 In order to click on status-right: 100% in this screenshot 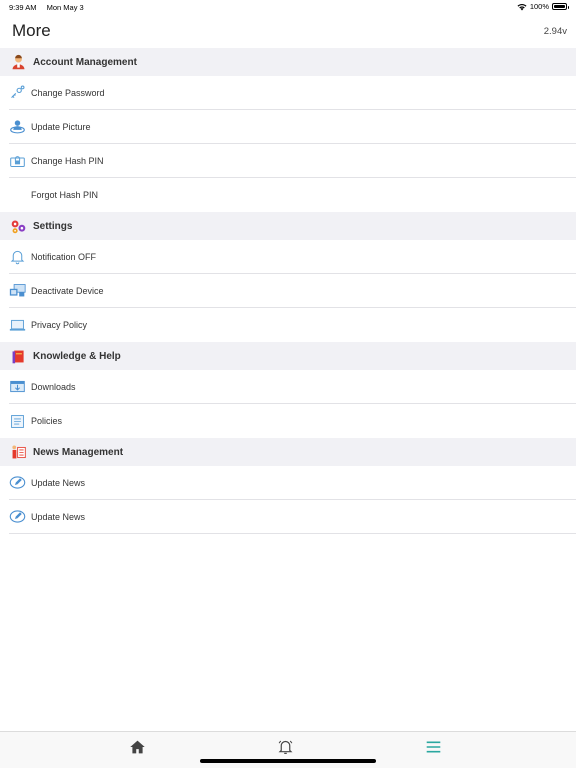, I will do `click(543, 6)`.